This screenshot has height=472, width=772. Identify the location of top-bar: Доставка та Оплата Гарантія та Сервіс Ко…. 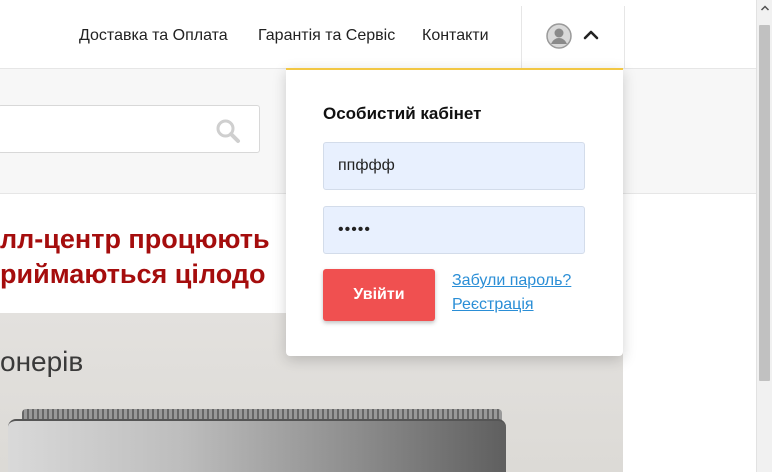
(378, 34).